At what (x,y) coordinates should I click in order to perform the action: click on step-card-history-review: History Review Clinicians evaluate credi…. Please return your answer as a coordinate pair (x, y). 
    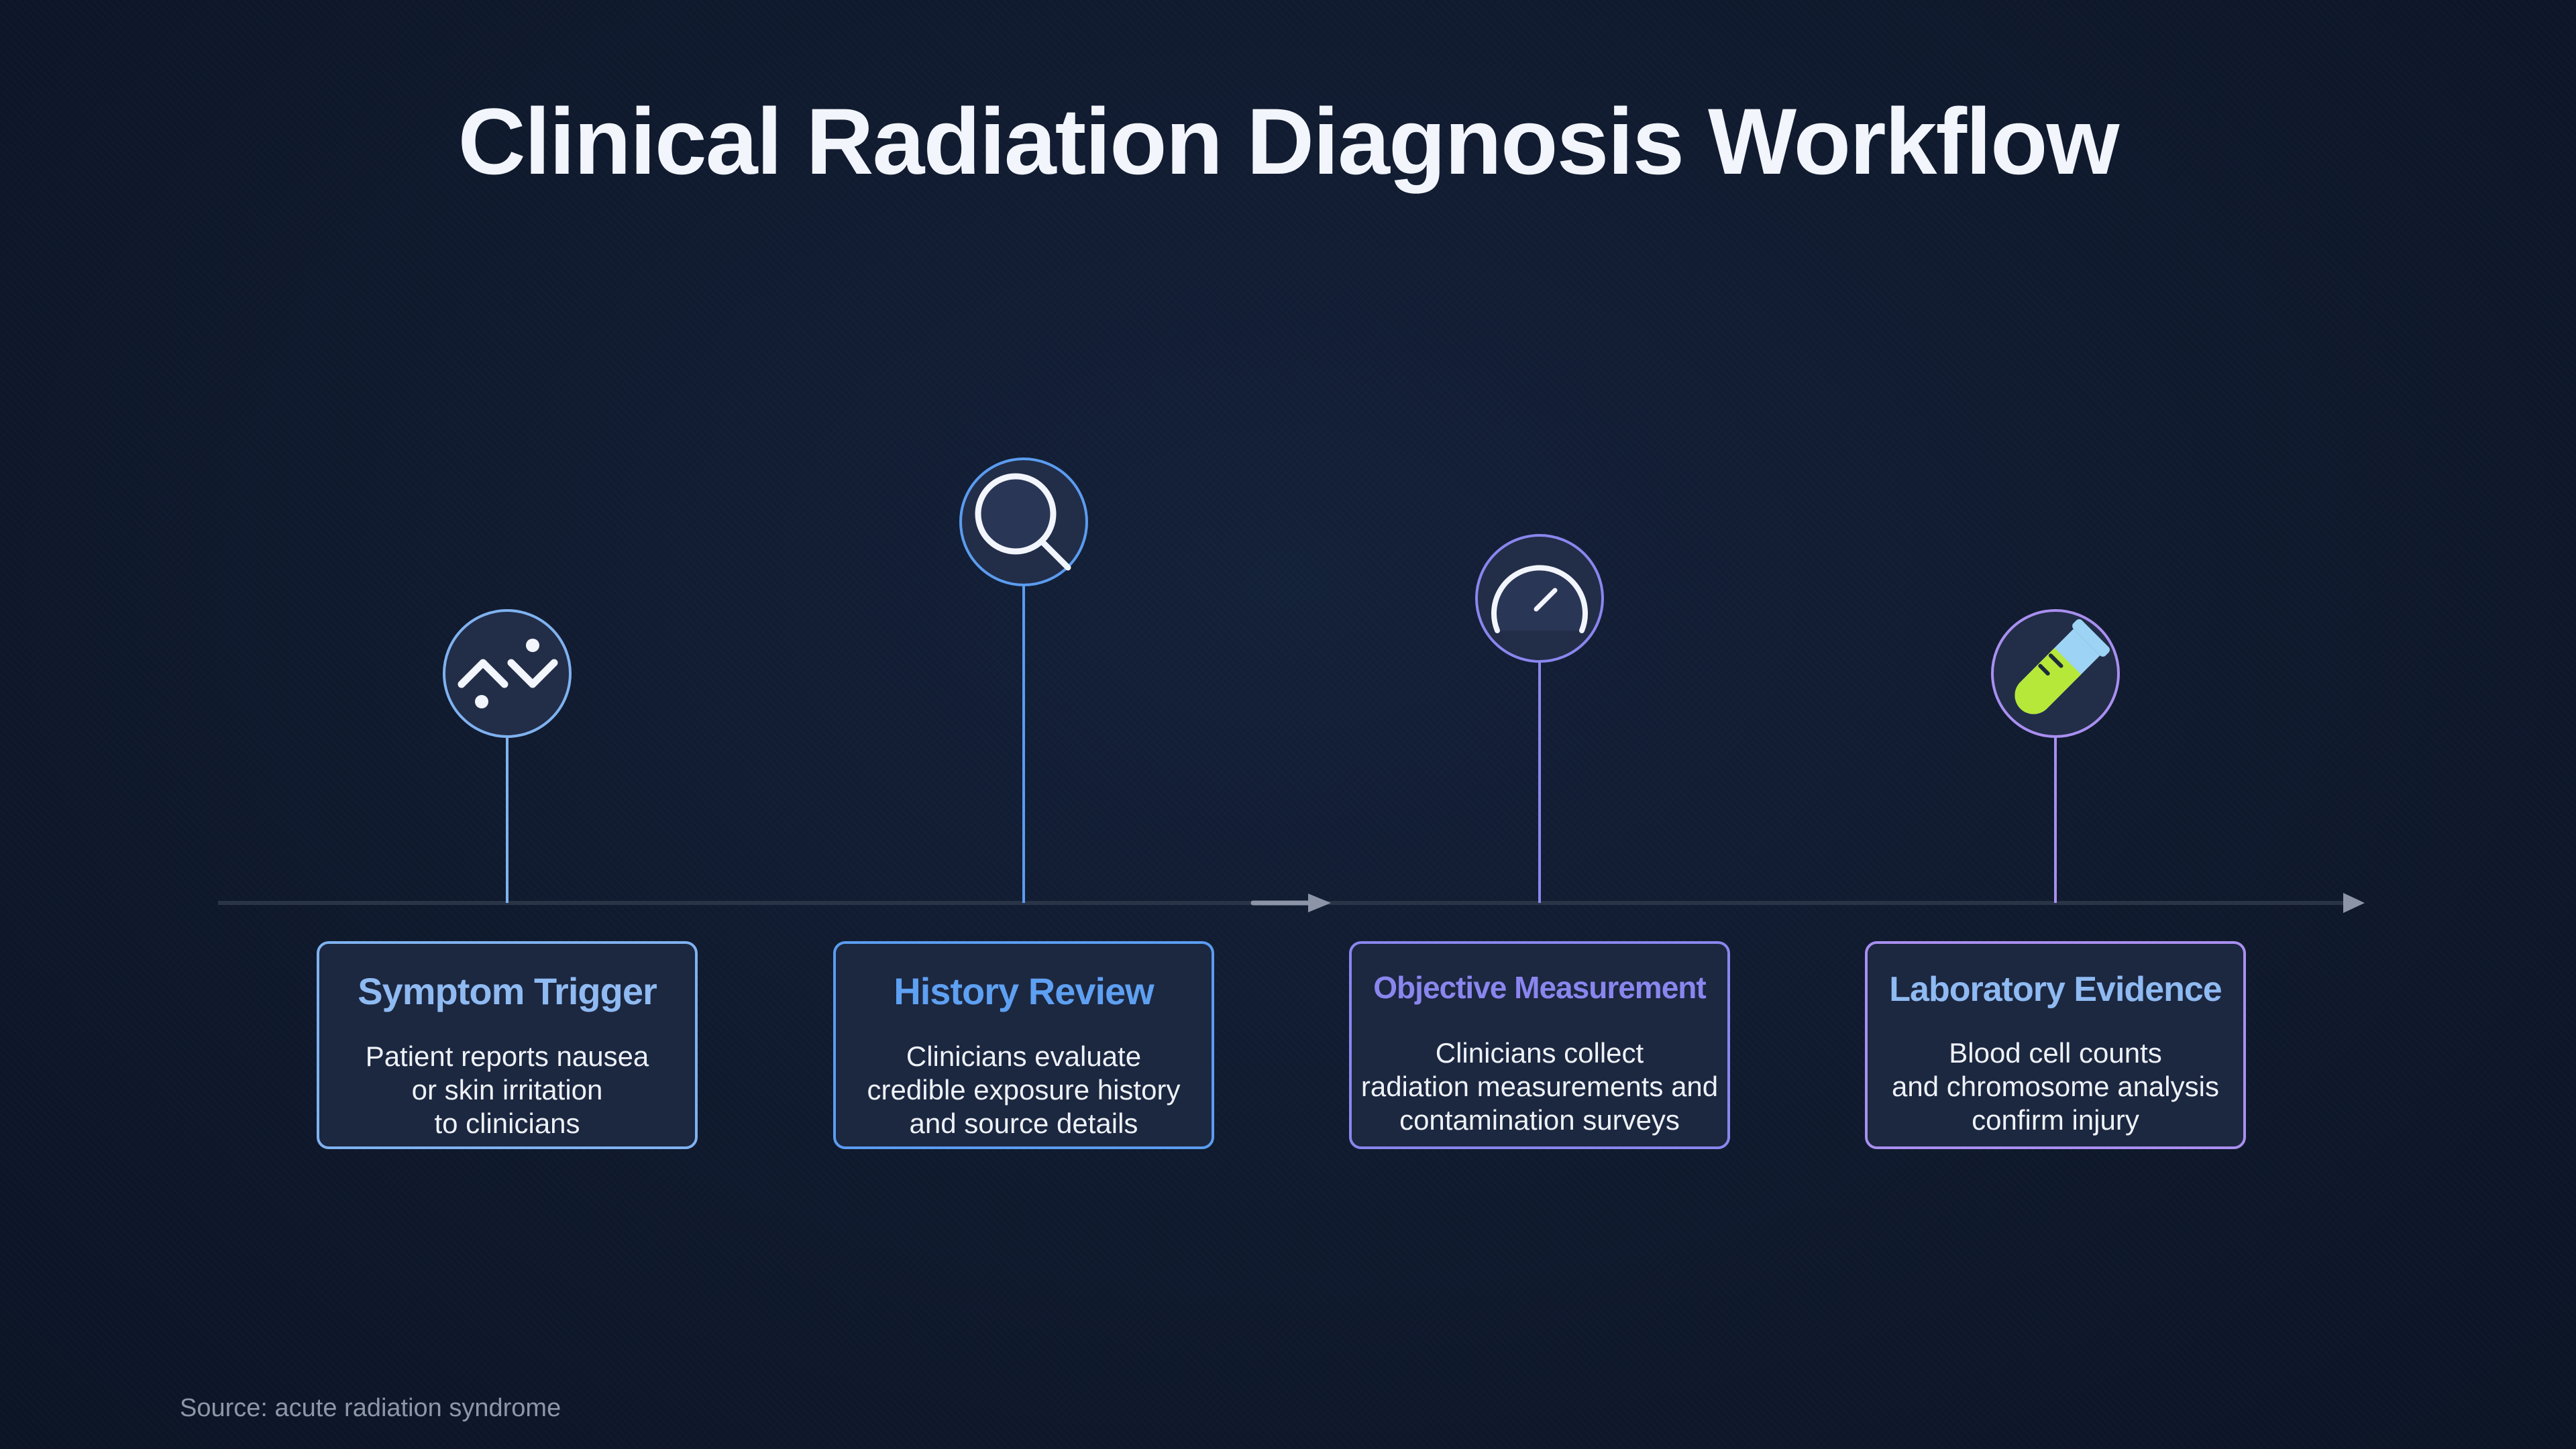
    Looking at the image, I should click on (1023, 1045).